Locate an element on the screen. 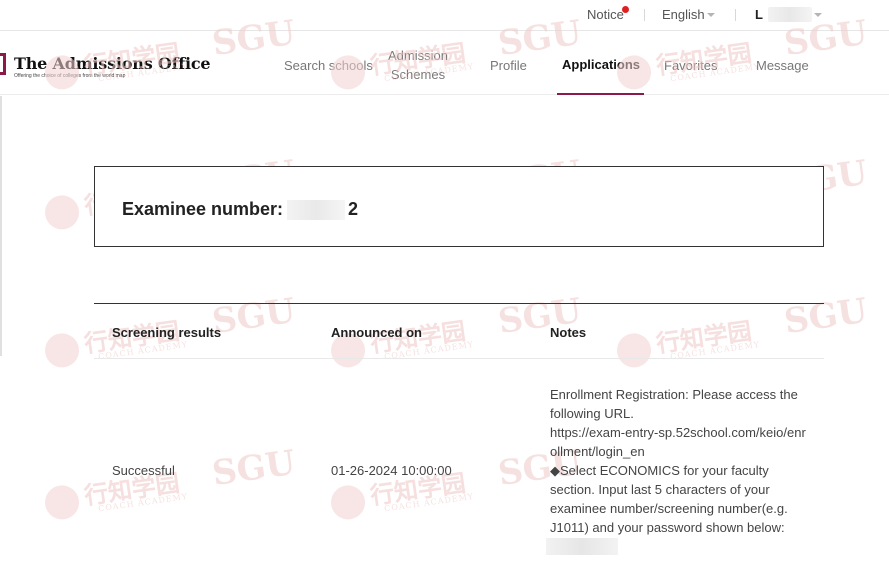 The width and height of the screenshot is (889, 574). screening-result-value: Successful is located at coordinates (143, 470).